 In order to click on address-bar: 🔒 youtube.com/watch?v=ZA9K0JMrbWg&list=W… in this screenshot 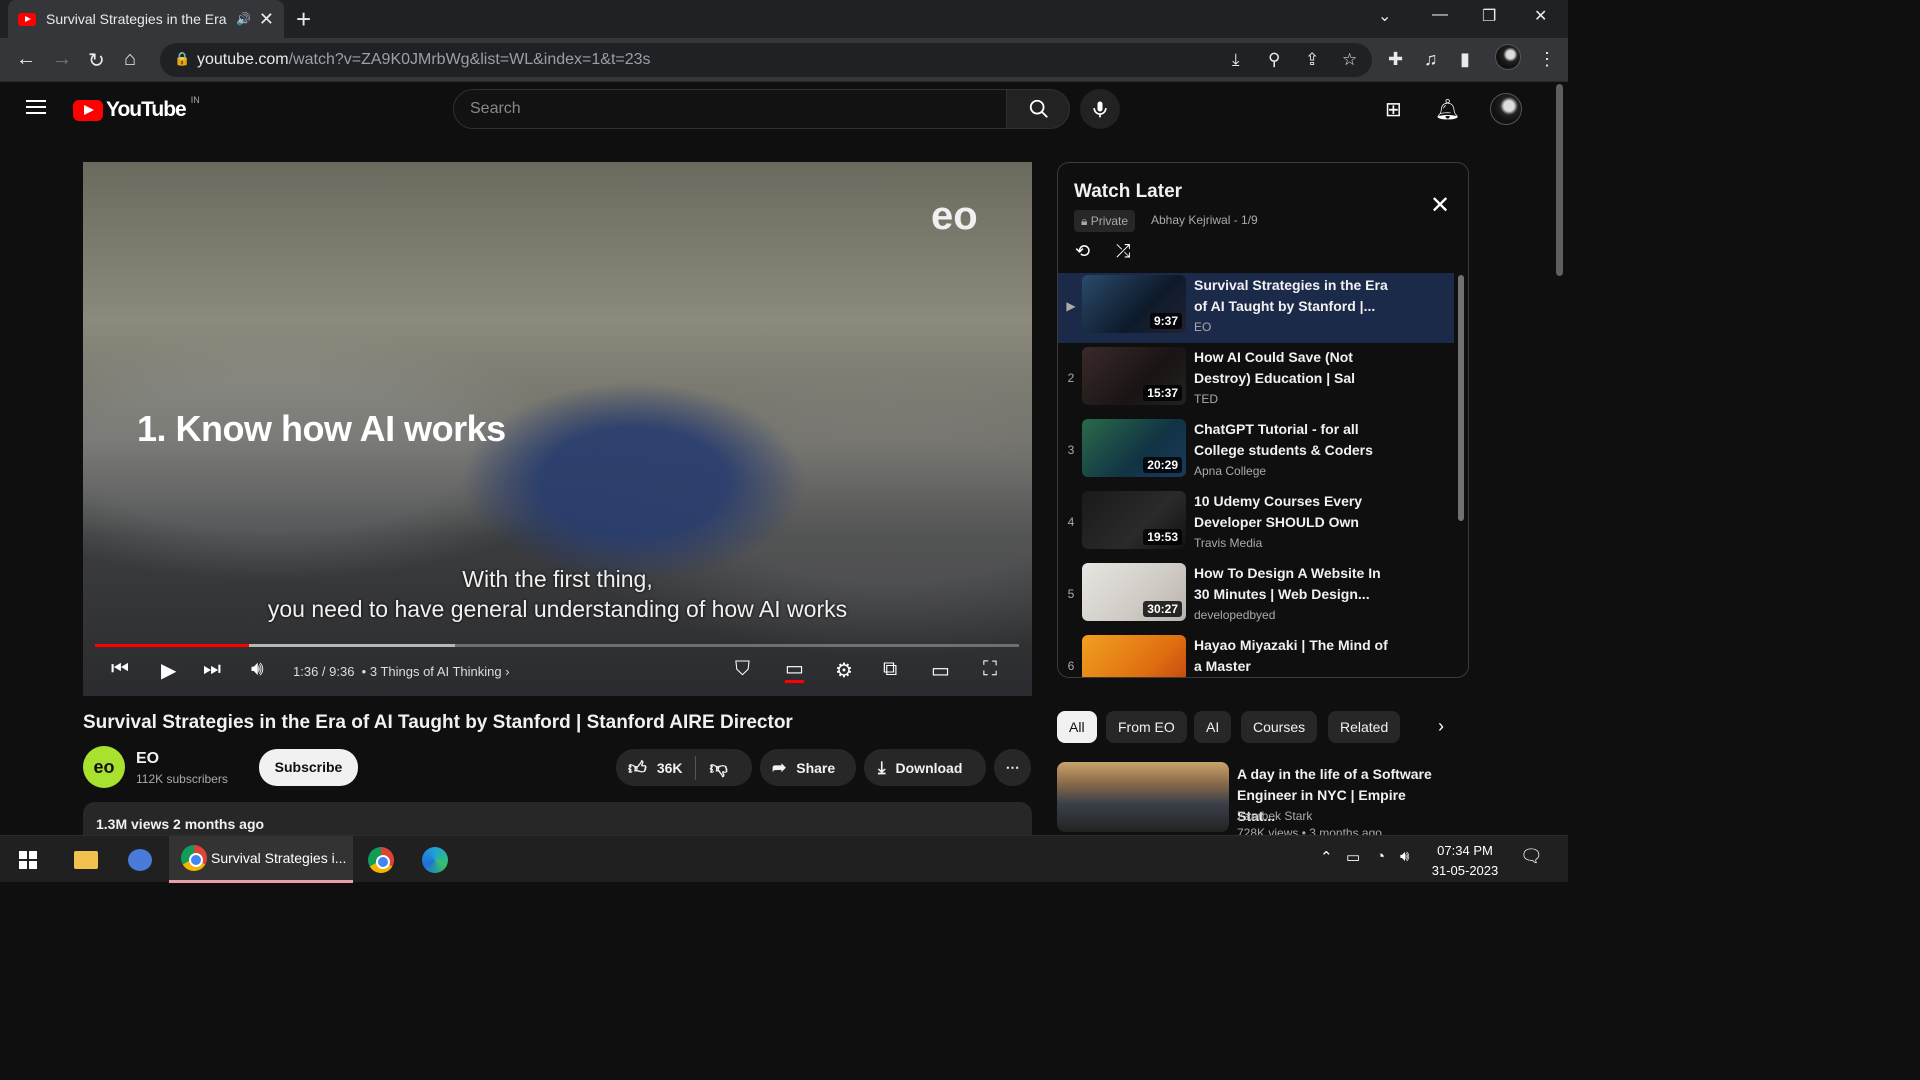, I will do `click(766, 60)`.